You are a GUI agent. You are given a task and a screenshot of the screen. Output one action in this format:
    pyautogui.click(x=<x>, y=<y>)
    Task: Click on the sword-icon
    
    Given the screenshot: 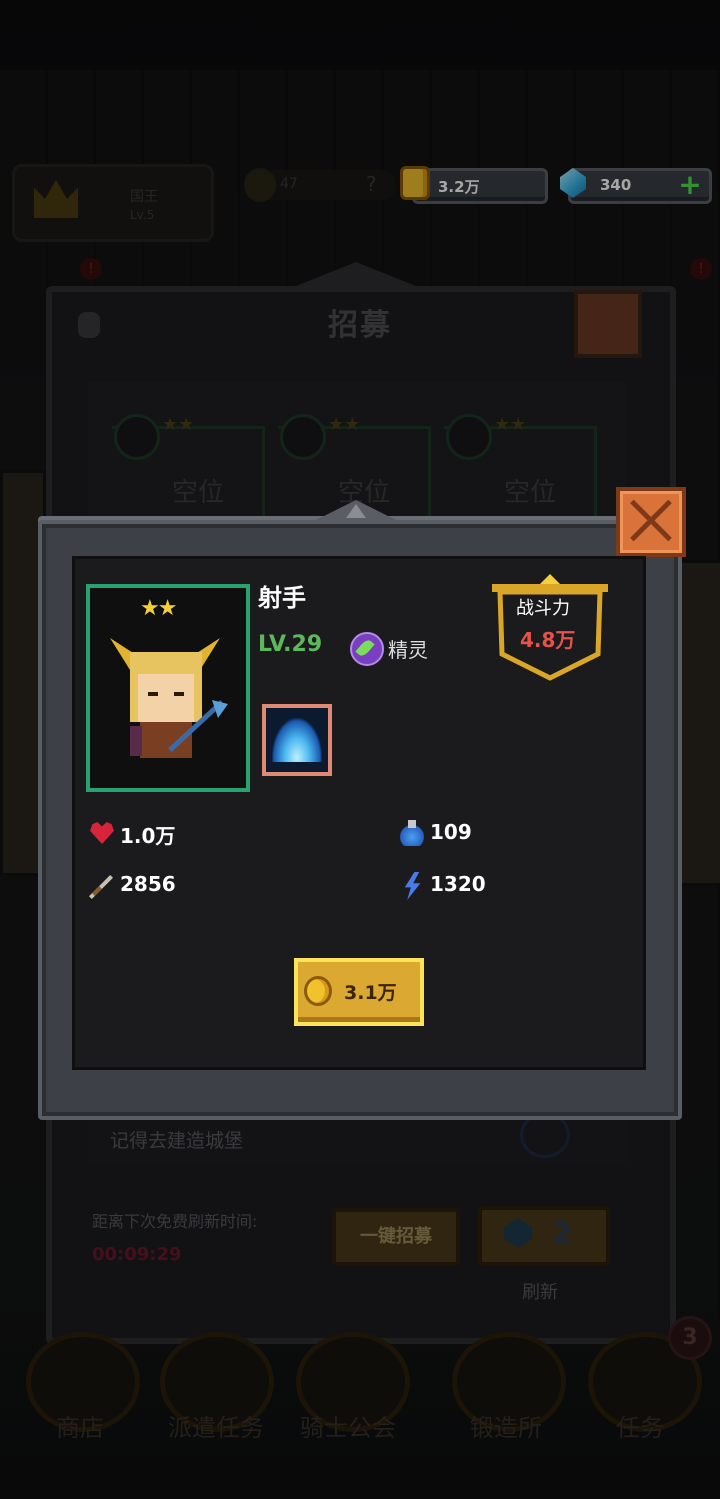 What is the action you would take?
    pyautogui.click(x=101, y=887)
    